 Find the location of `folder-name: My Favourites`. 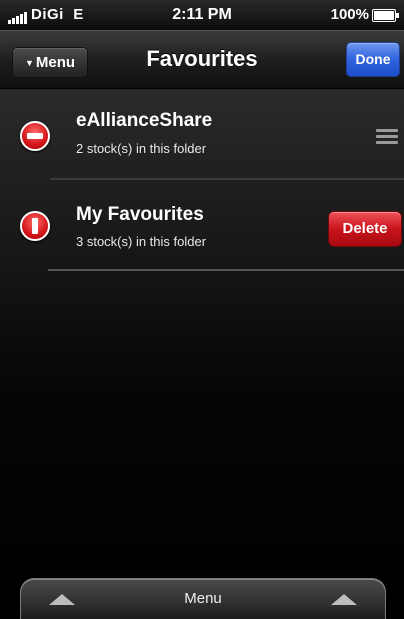

folder-name: My Favourites is located at coordinates (140, 214).